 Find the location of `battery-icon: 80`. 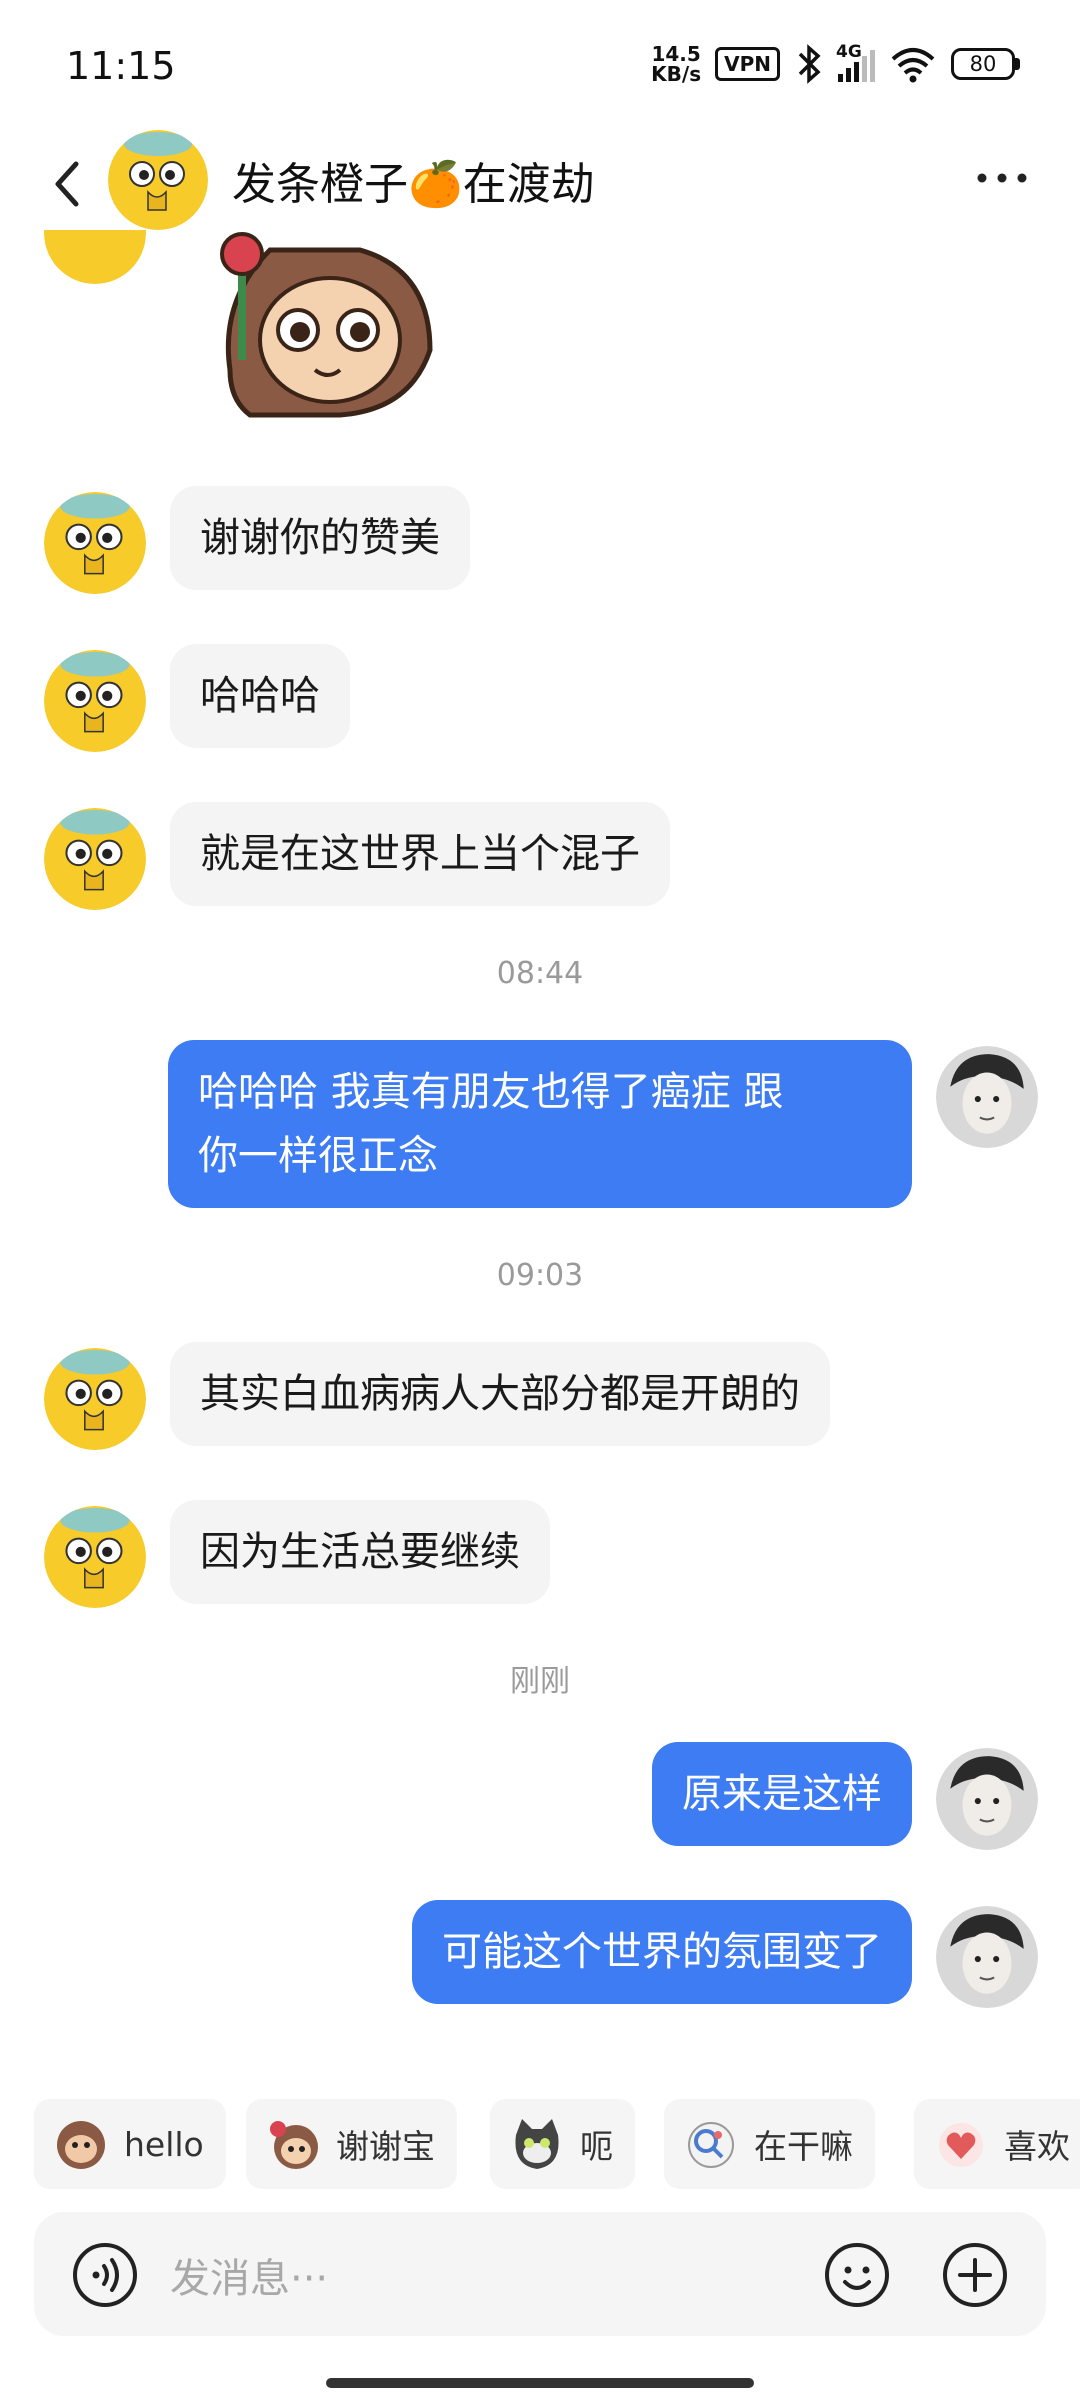

battery-icon: 80 is located at coordinates (985, 64).